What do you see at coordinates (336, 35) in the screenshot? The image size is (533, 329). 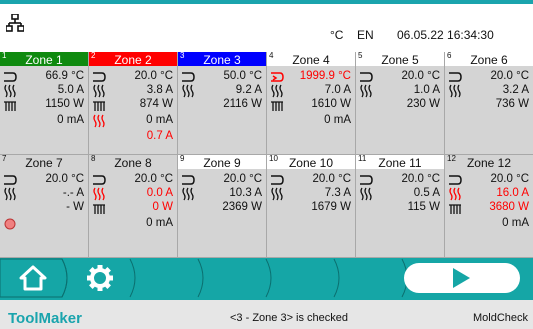 I see `unit-indicator: °C` at bounding box center [336, 35].